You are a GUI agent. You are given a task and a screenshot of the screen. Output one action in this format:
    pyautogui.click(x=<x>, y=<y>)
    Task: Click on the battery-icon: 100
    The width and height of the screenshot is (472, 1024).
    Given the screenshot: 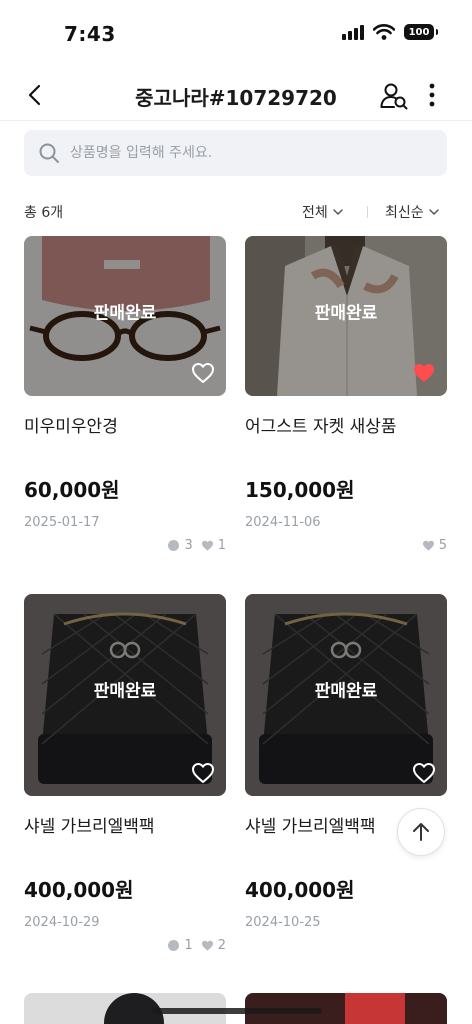 What is the action you would take?
    pyautogui.click(x=421, y=32)
    